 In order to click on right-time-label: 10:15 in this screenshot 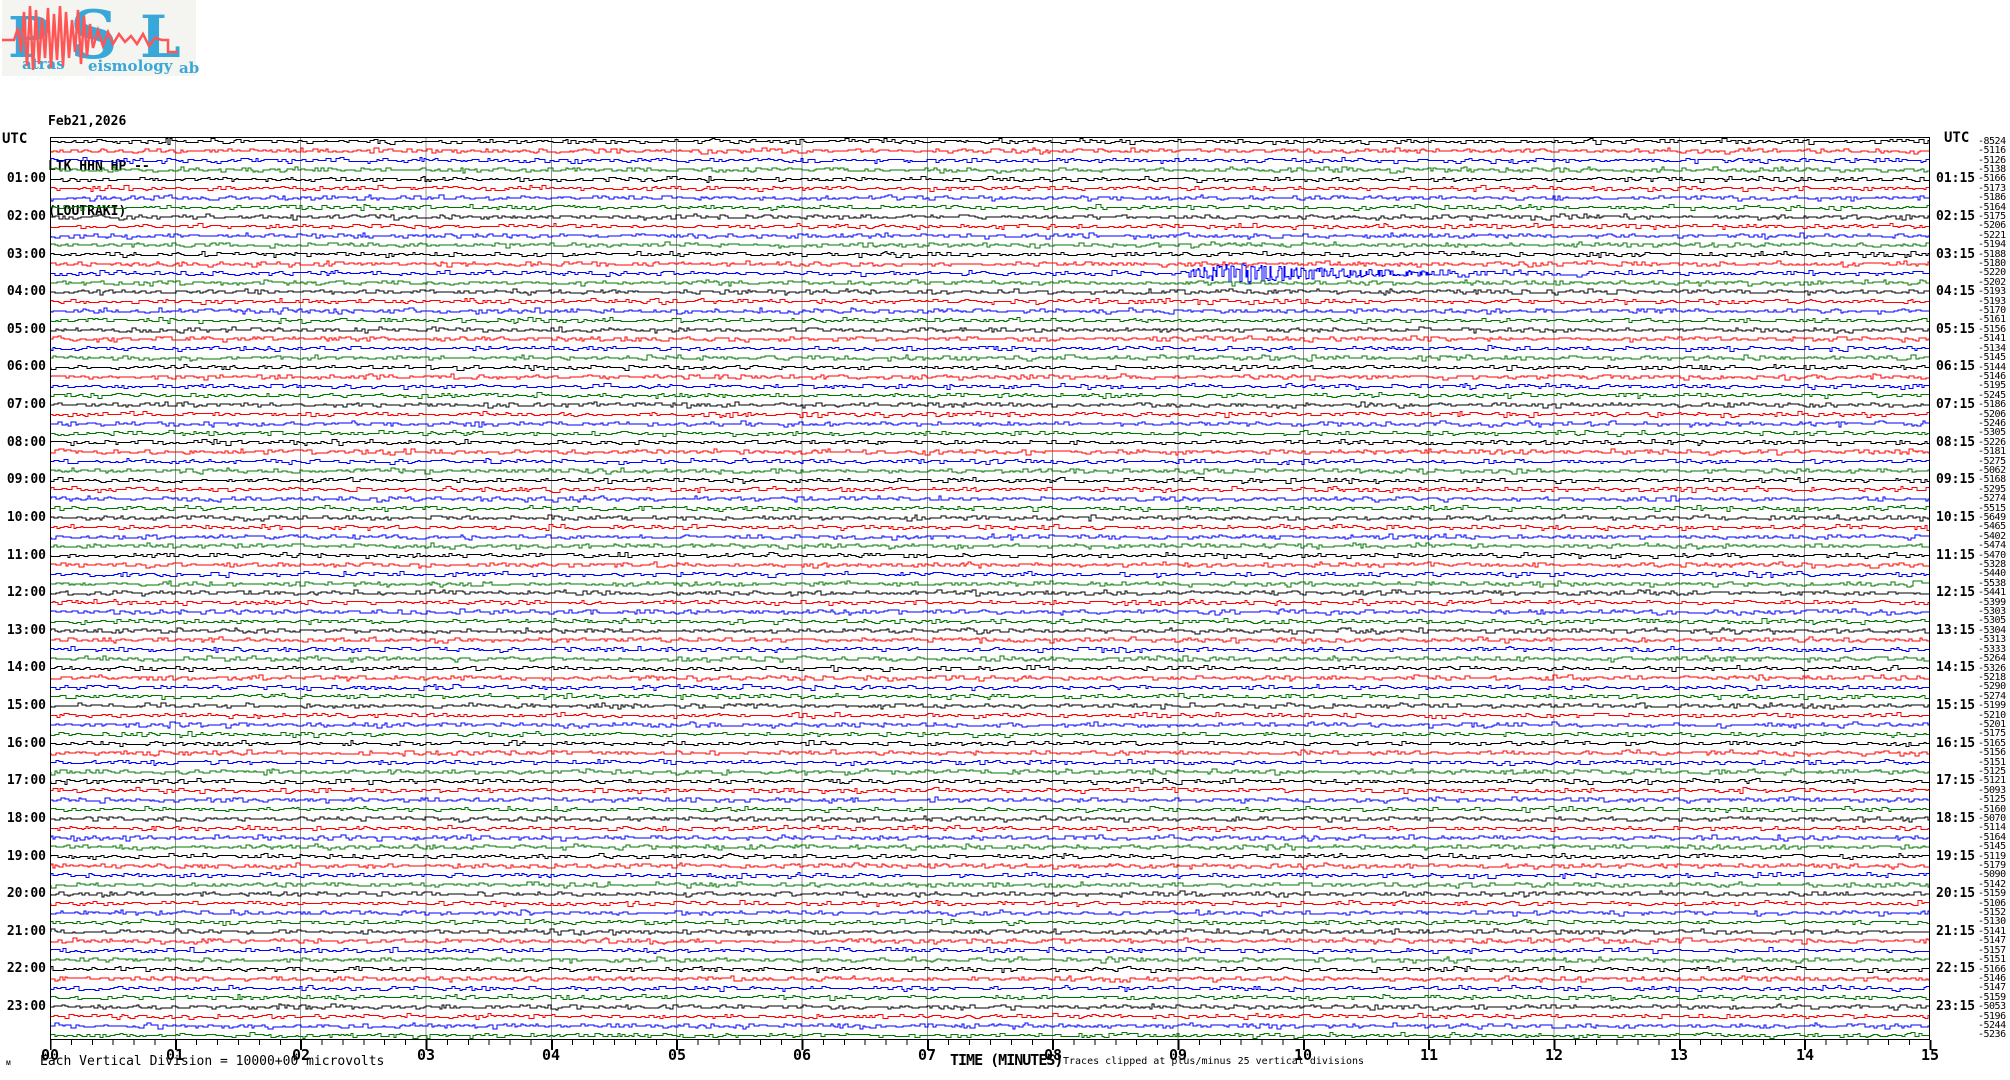, I will do `click(1956, 517)`.